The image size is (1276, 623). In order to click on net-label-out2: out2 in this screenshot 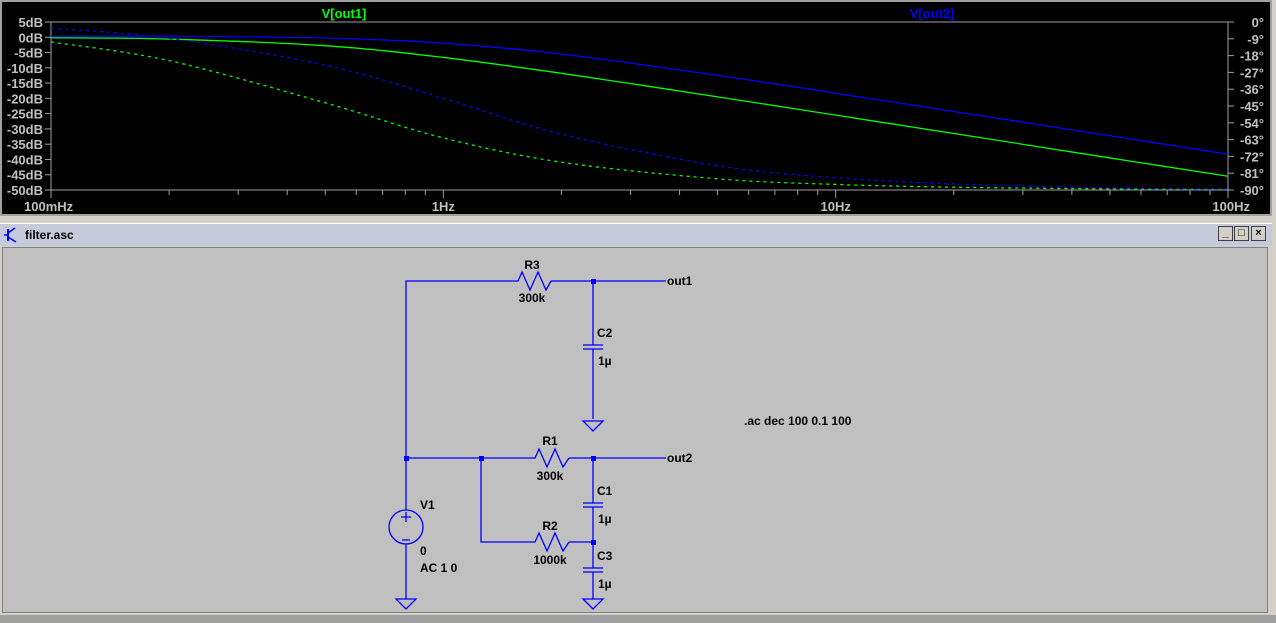, I will do `click(680, 458)`.